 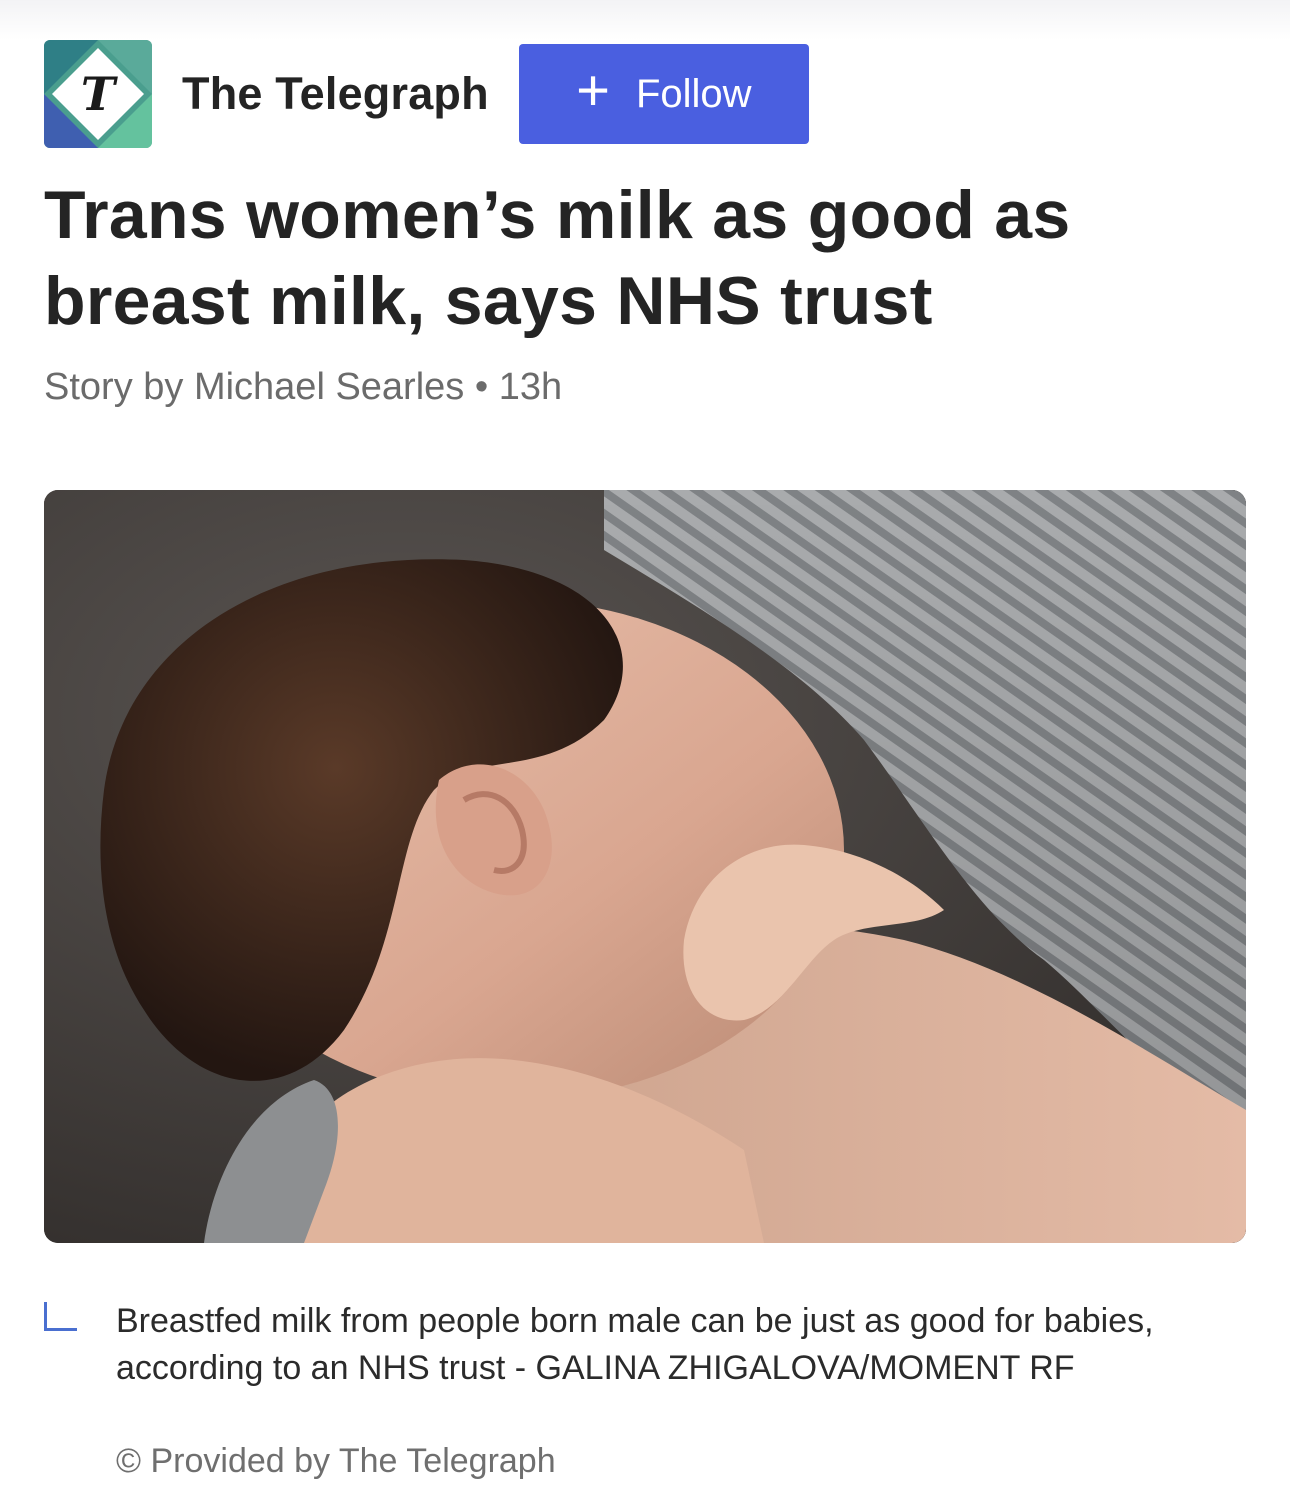 I want to click on svg-text: T, so click(x=100, y=94).